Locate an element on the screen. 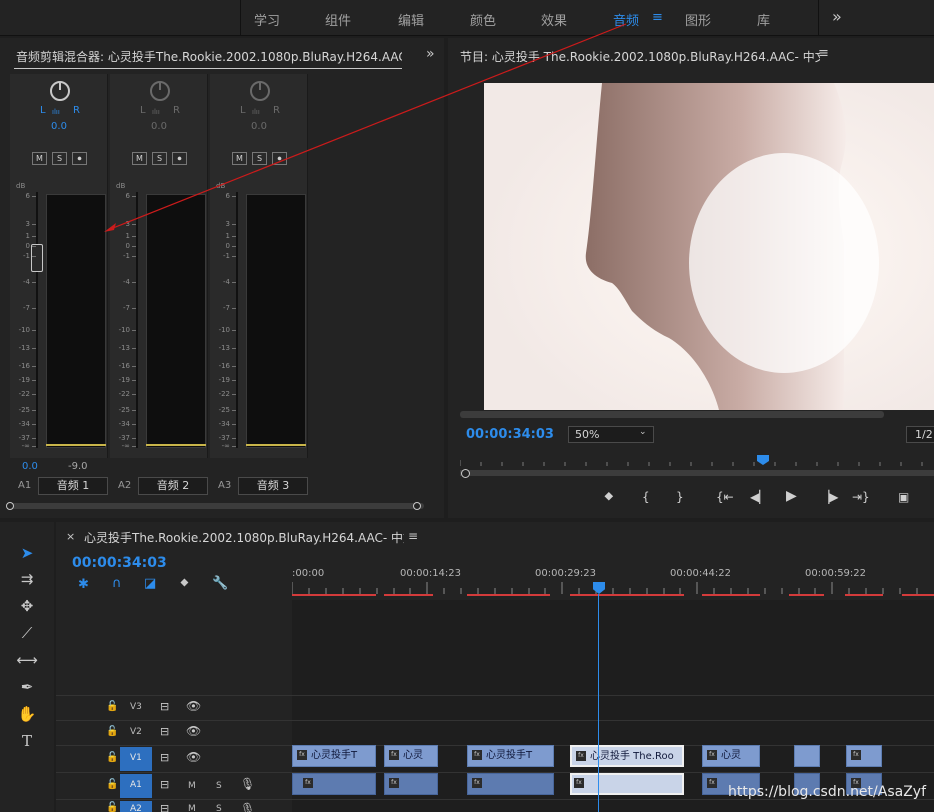  watermark-text: https://blog.csdn.net/AsaZyf is located at coordinates (827, 792).